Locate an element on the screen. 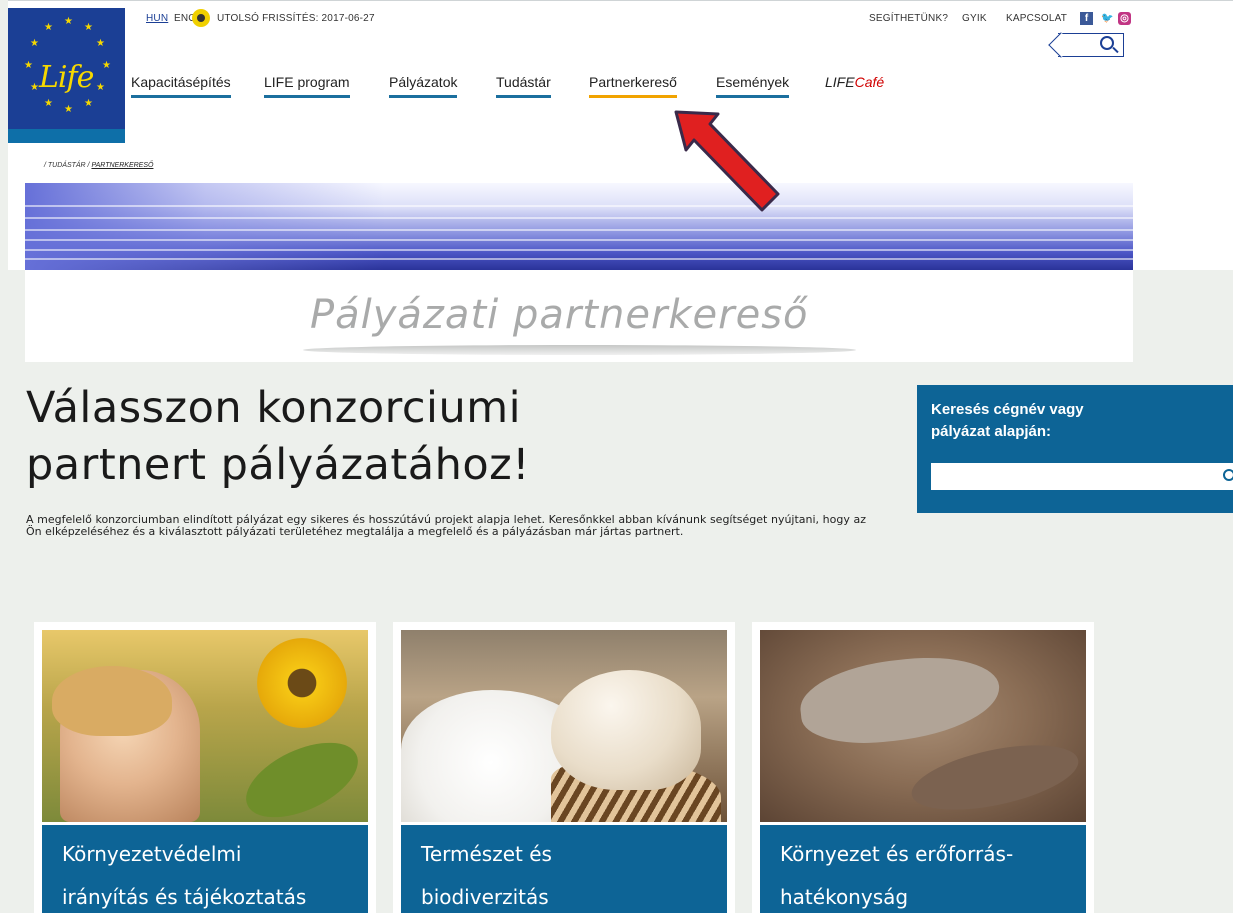 This screenshot has width=1233, height=913. leaf-shape is located at coordinates (301, 774).